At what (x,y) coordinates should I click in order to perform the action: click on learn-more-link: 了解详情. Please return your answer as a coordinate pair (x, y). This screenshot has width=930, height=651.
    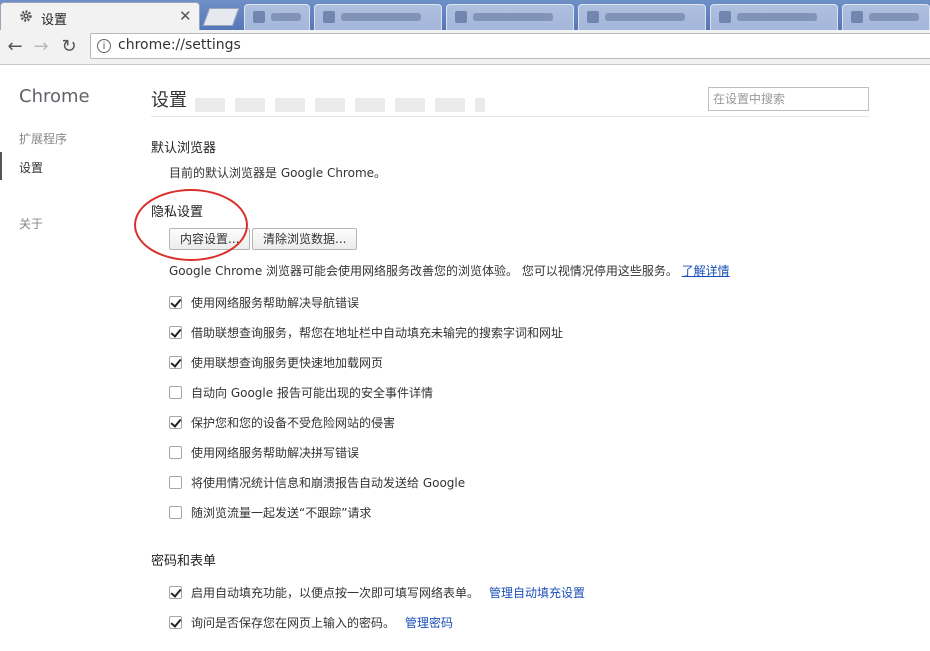
    Looking at the image, I should click on (706, 271).